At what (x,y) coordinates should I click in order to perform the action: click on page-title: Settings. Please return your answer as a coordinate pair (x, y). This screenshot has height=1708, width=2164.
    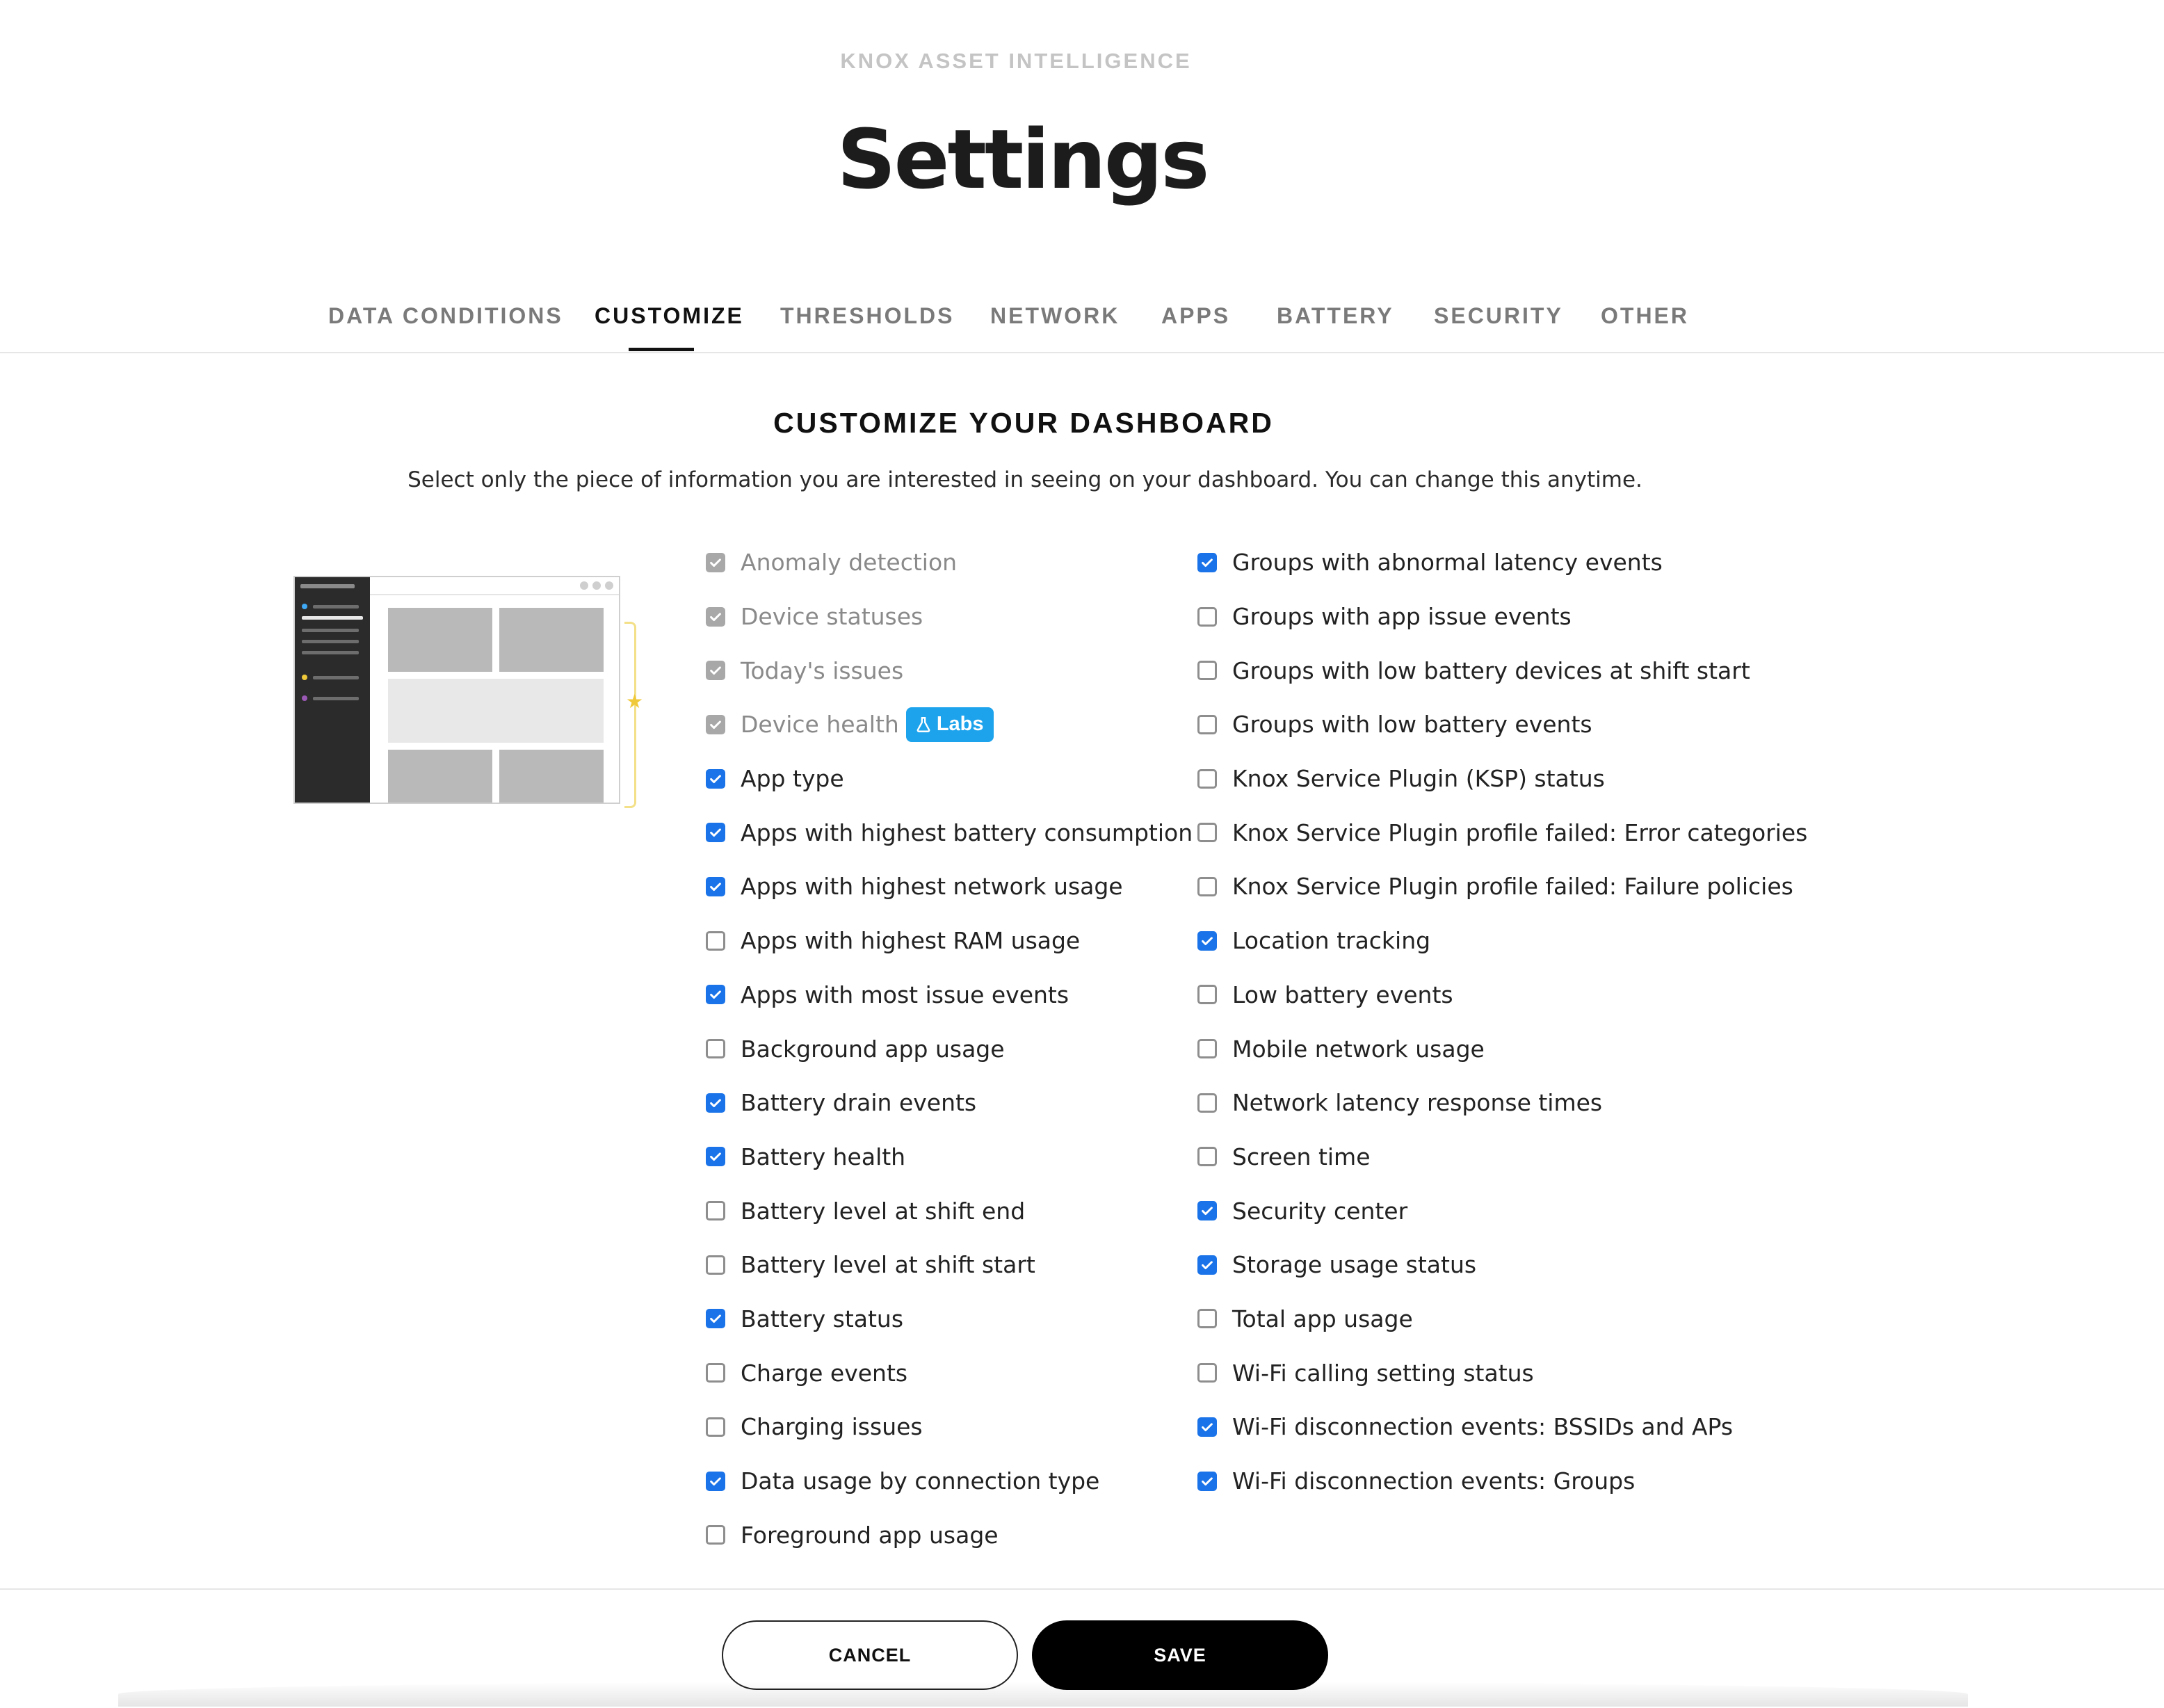
    Looking at the image, I should click on (1023, 159).